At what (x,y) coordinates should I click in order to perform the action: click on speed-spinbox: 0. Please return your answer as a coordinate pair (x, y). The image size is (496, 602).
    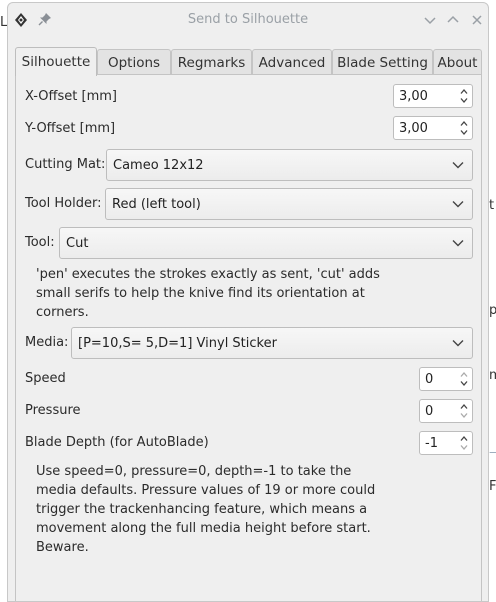
    Looking at the image, I should click on (446, 379).